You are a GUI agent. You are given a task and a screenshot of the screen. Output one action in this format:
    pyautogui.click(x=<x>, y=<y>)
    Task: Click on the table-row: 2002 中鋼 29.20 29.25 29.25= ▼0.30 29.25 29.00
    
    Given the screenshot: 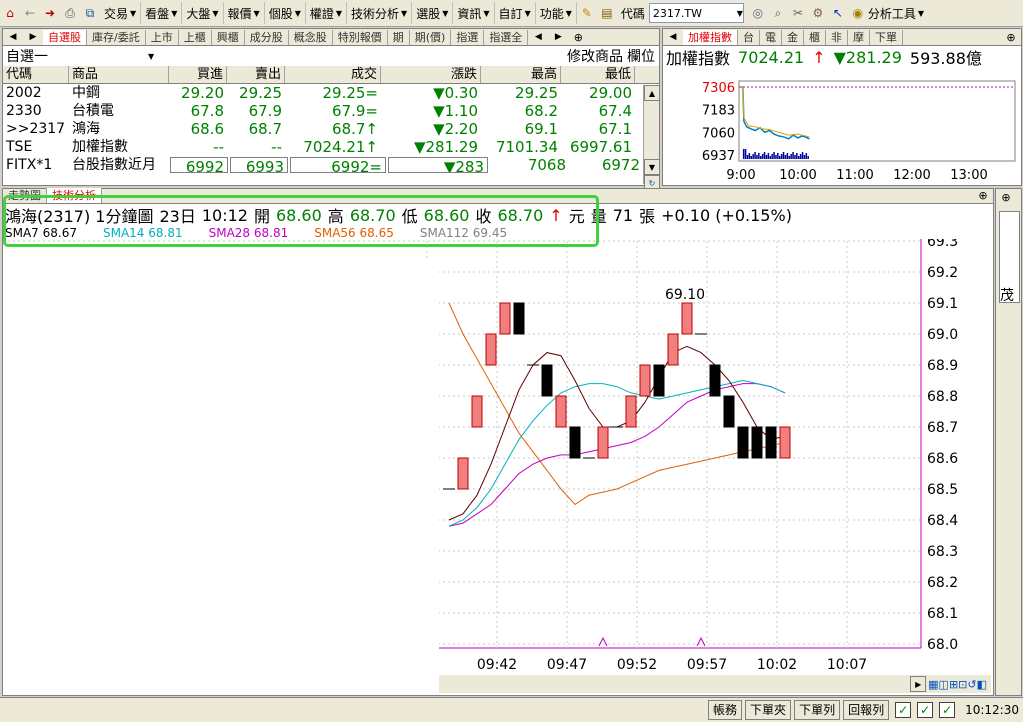 What is the action you would take?
    pyautogui.click(x=331, y=93)
    